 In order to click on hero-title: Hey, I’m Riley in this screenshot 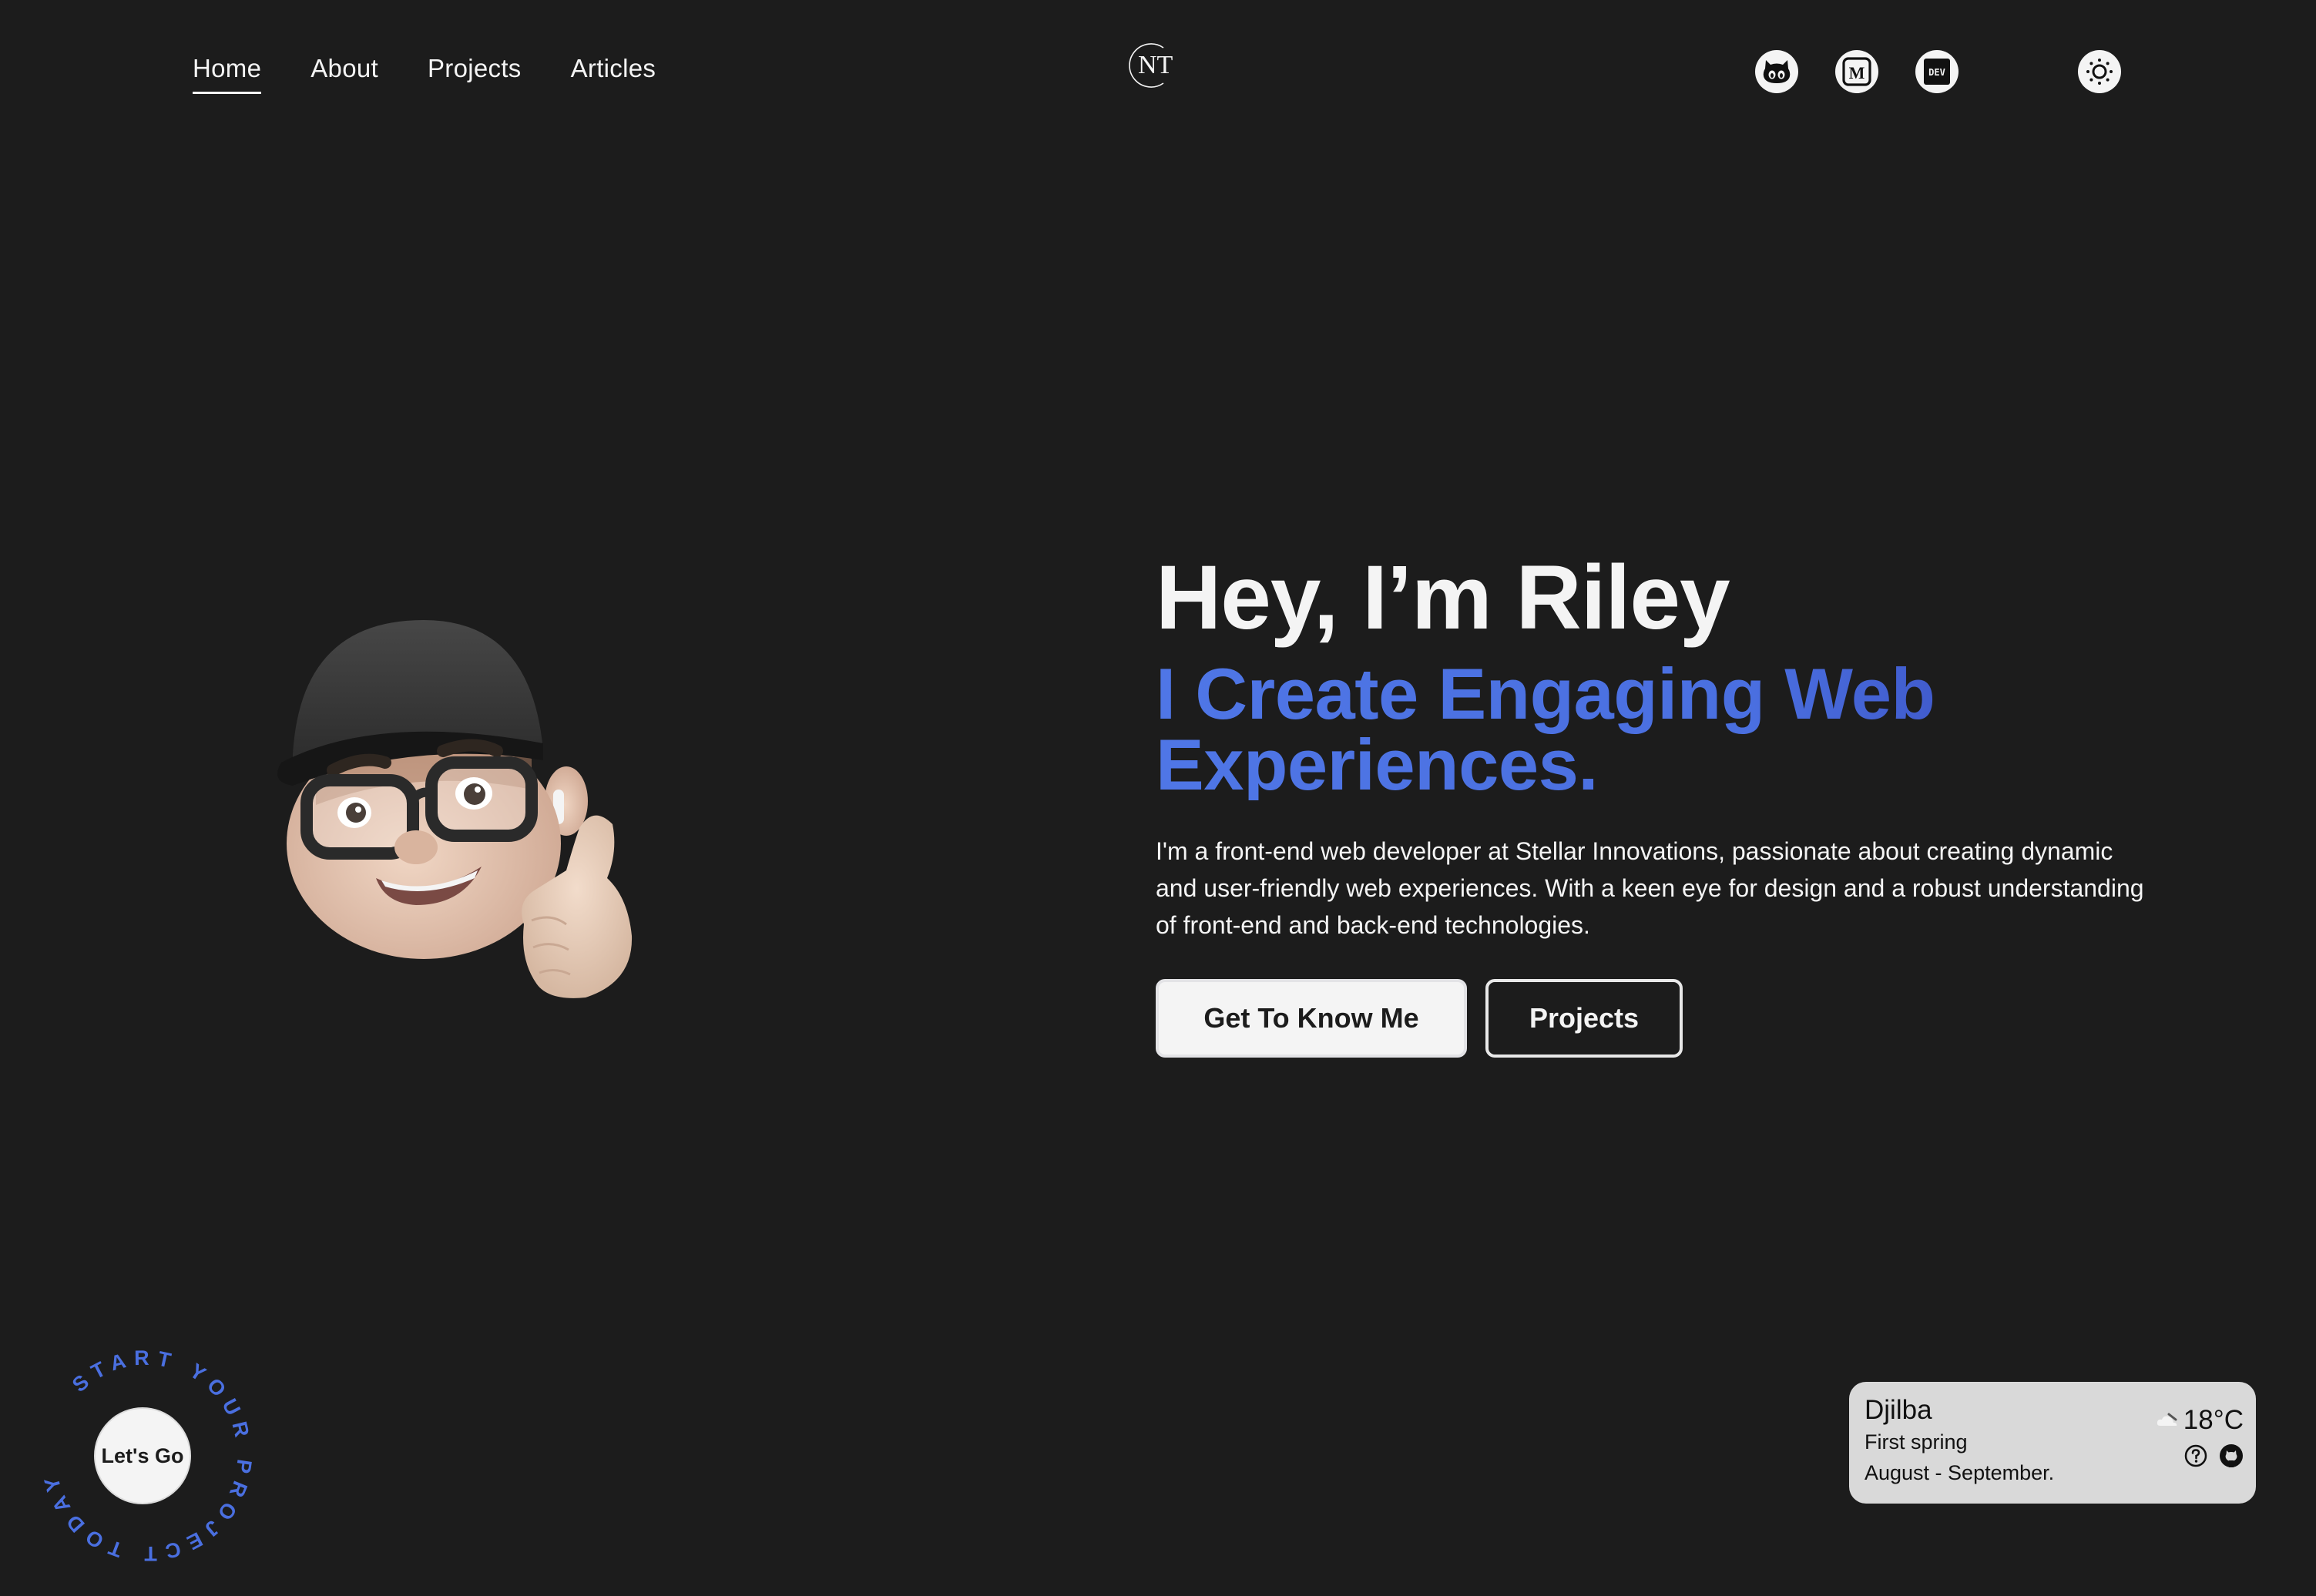, I will do `click(1443, 598)`.